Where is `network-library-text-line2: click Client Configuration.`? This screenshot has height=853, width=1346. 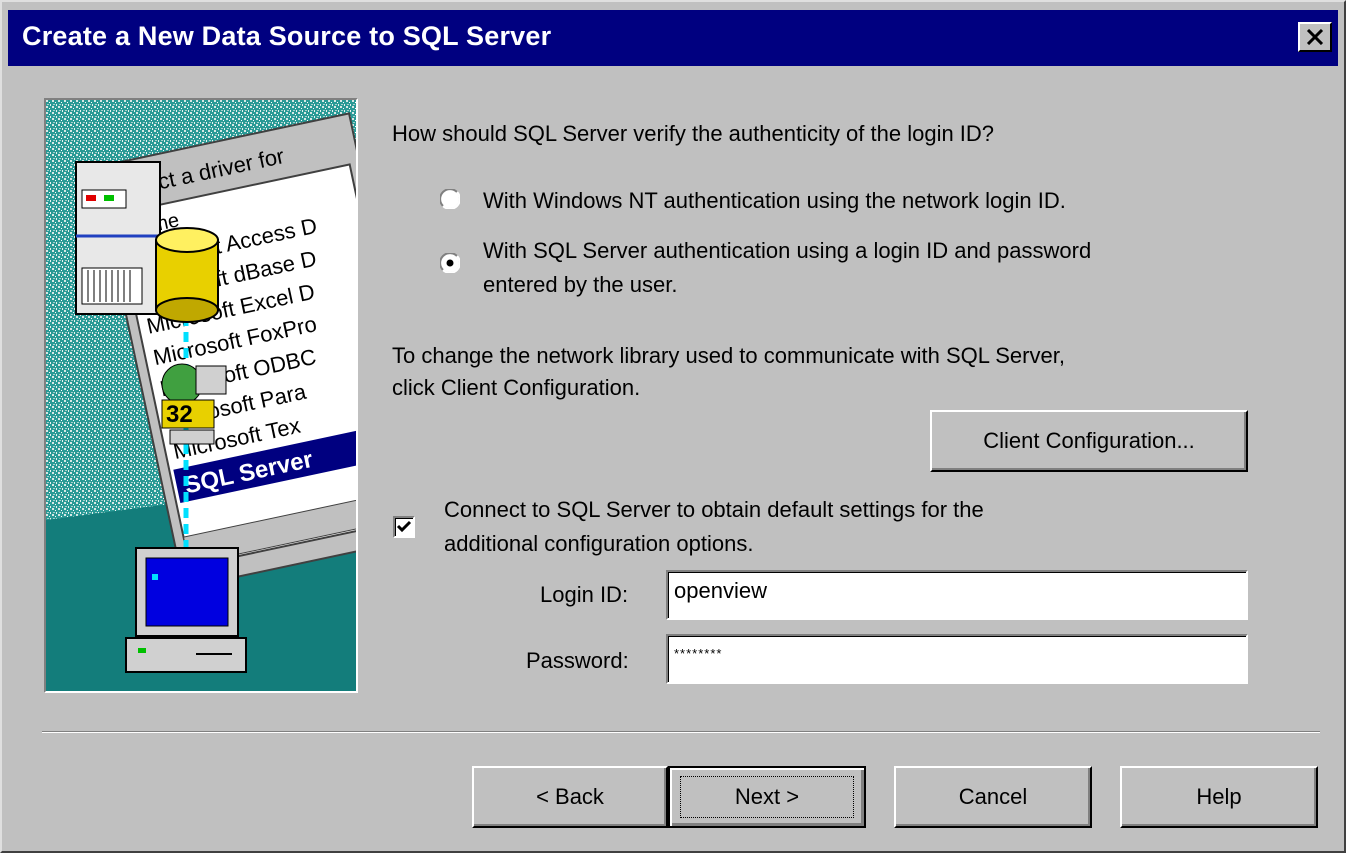
network-library-text-line2: click Client Configuration. is located at coordinates (516, 387).